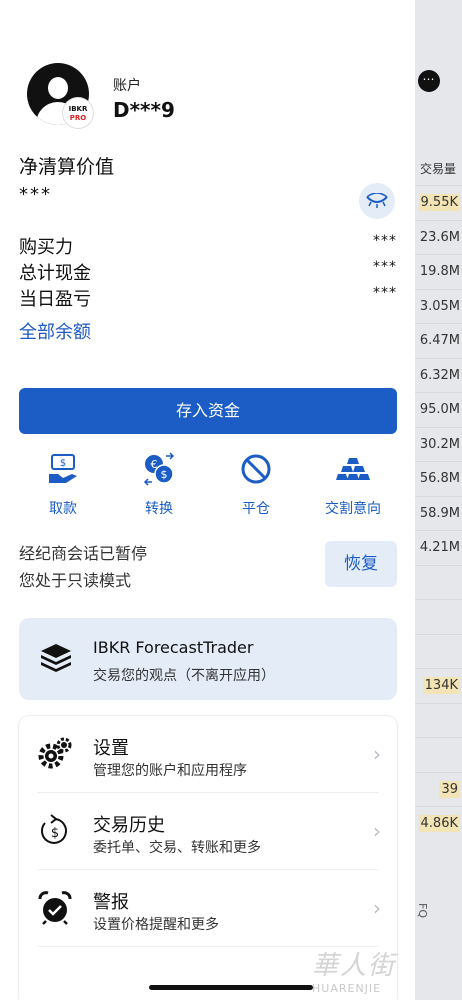  I want to click on volume-value: 95.0M, so click(439, 409).